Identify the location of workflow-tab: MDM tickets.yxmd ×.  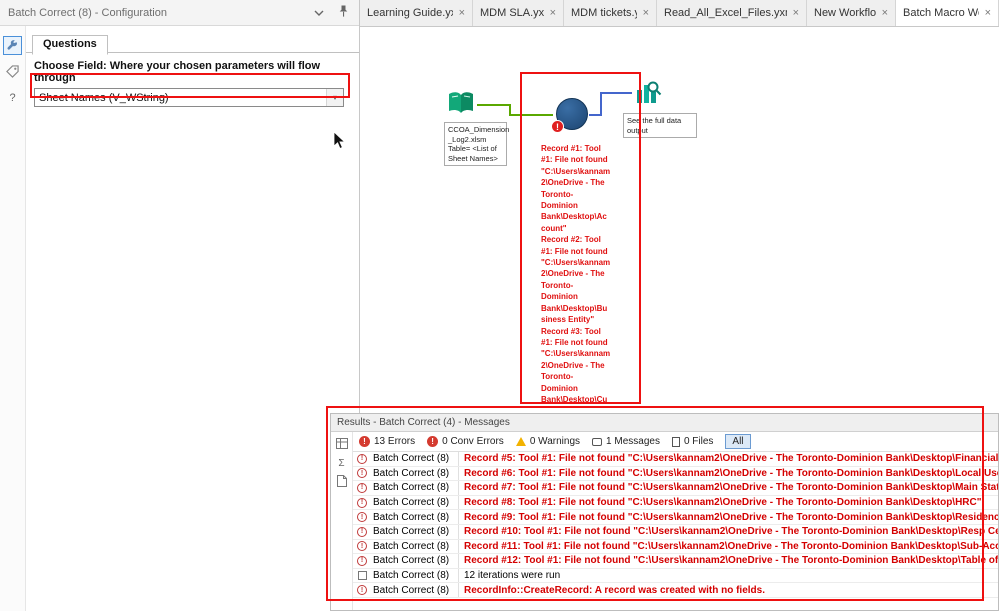
(610, 13).